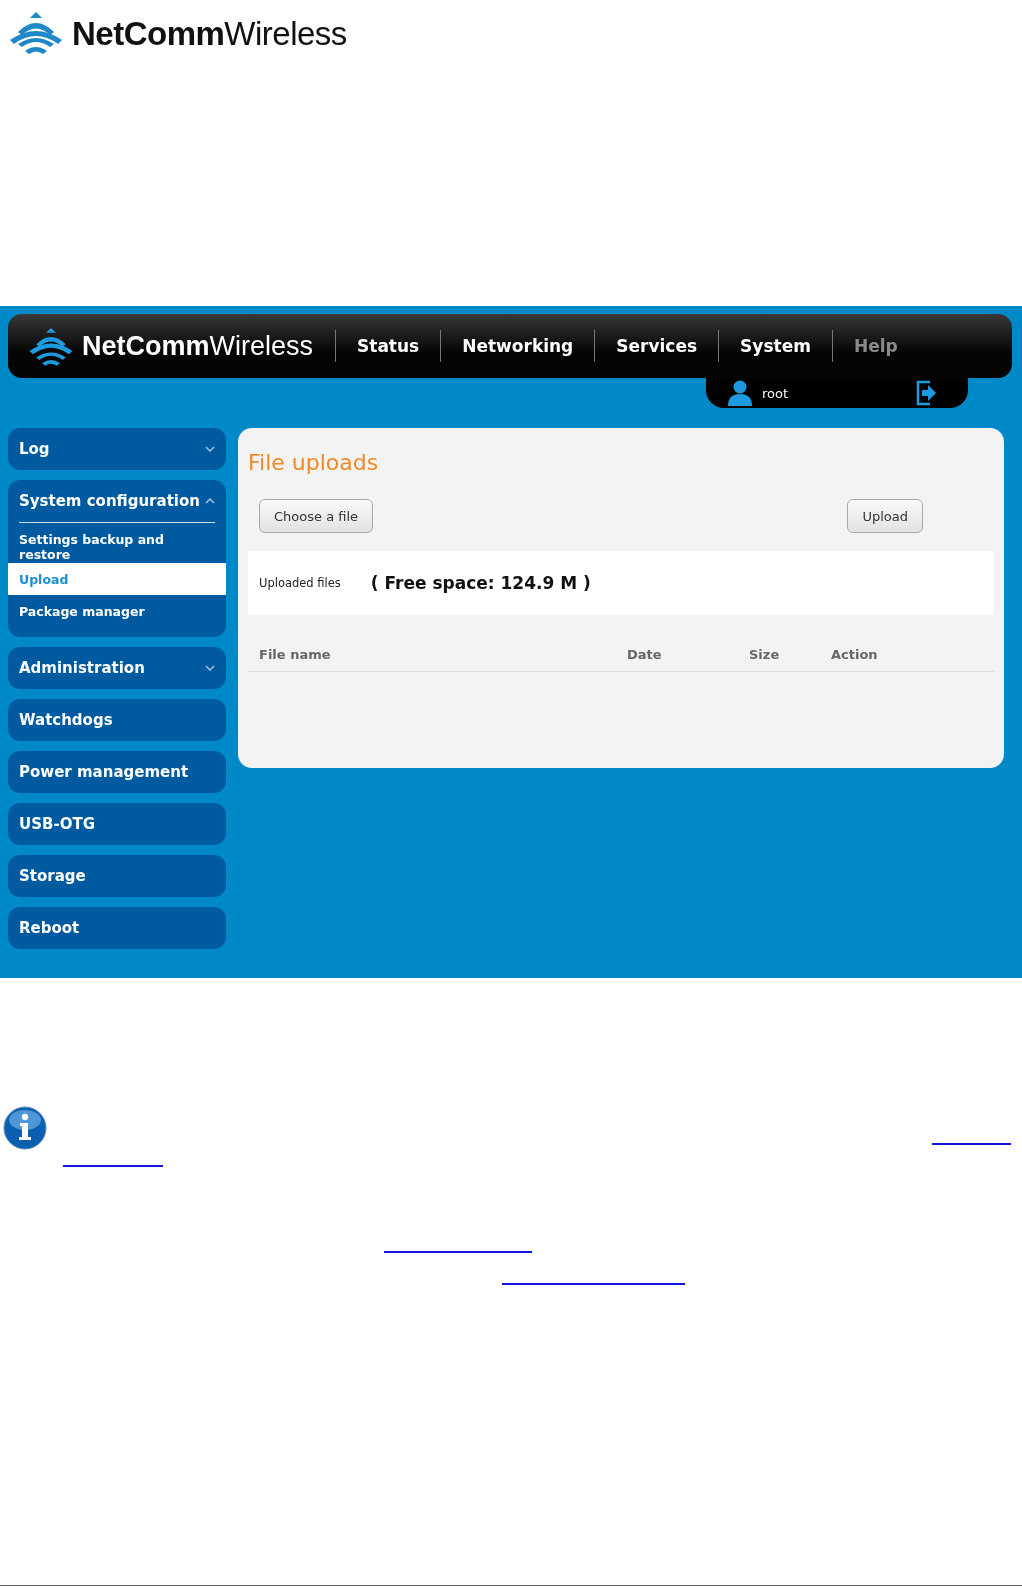 The width and height of the screenshot is (1022, 1588). I want to click on user-icon, so click(740, 393).